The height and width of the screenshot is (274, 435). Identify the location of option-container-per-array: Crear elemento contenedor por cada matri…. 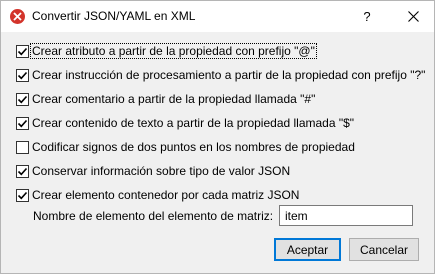
(157, 195).